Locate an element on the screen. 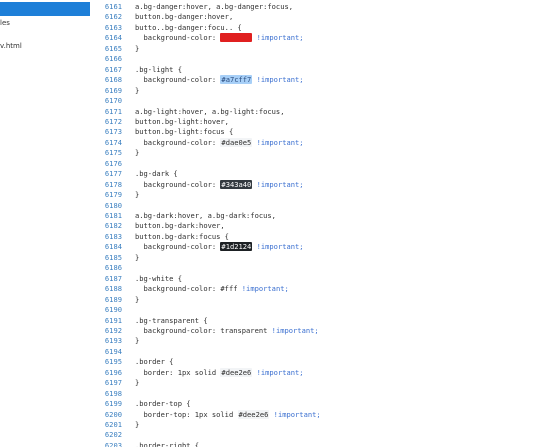  code-line: 6166 is located at coordinates (326, 59).